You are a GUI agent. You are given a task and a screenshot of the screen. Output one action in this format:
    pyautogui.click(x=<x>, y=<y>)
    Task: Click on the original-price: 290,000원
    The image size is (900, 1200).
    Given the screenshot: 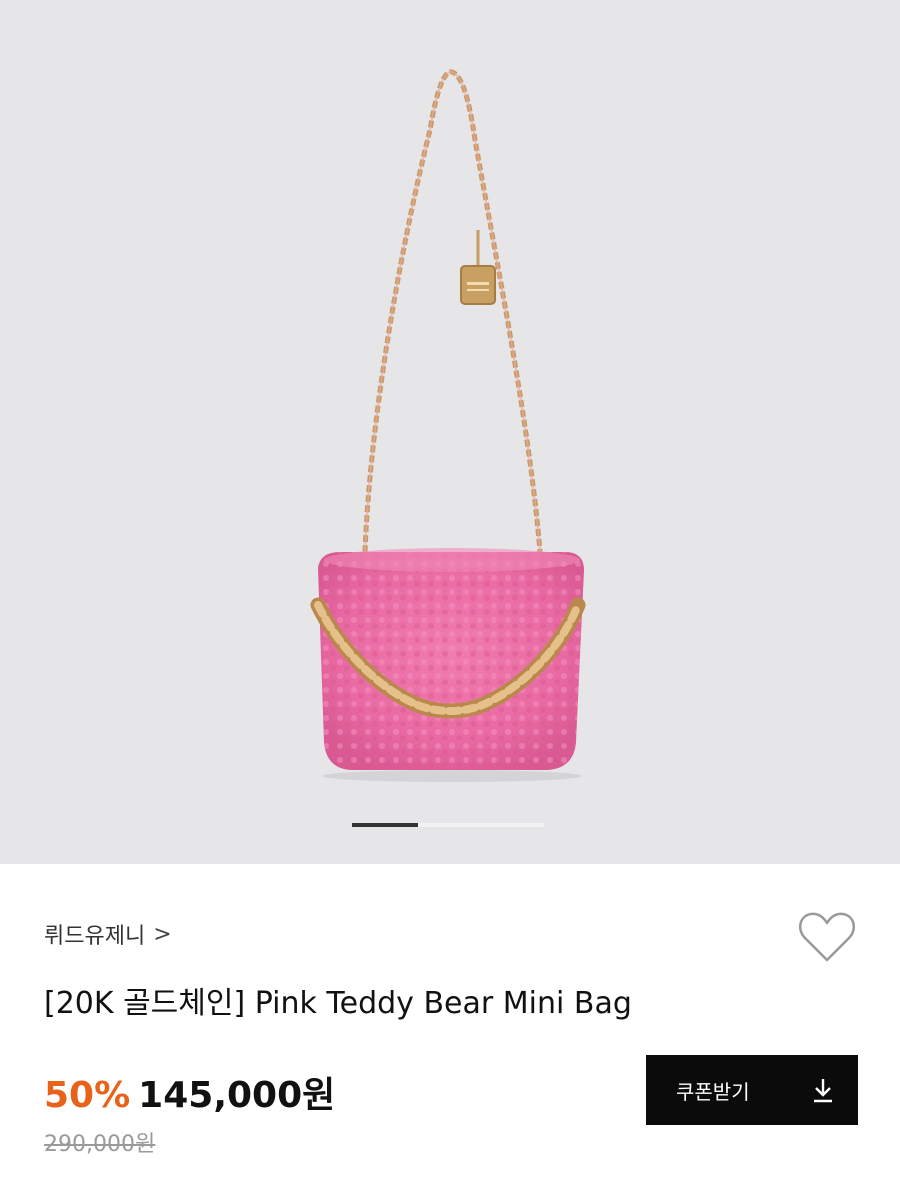 What is the action you would take?
    pyautogui.click(x=100, y=1144)
    